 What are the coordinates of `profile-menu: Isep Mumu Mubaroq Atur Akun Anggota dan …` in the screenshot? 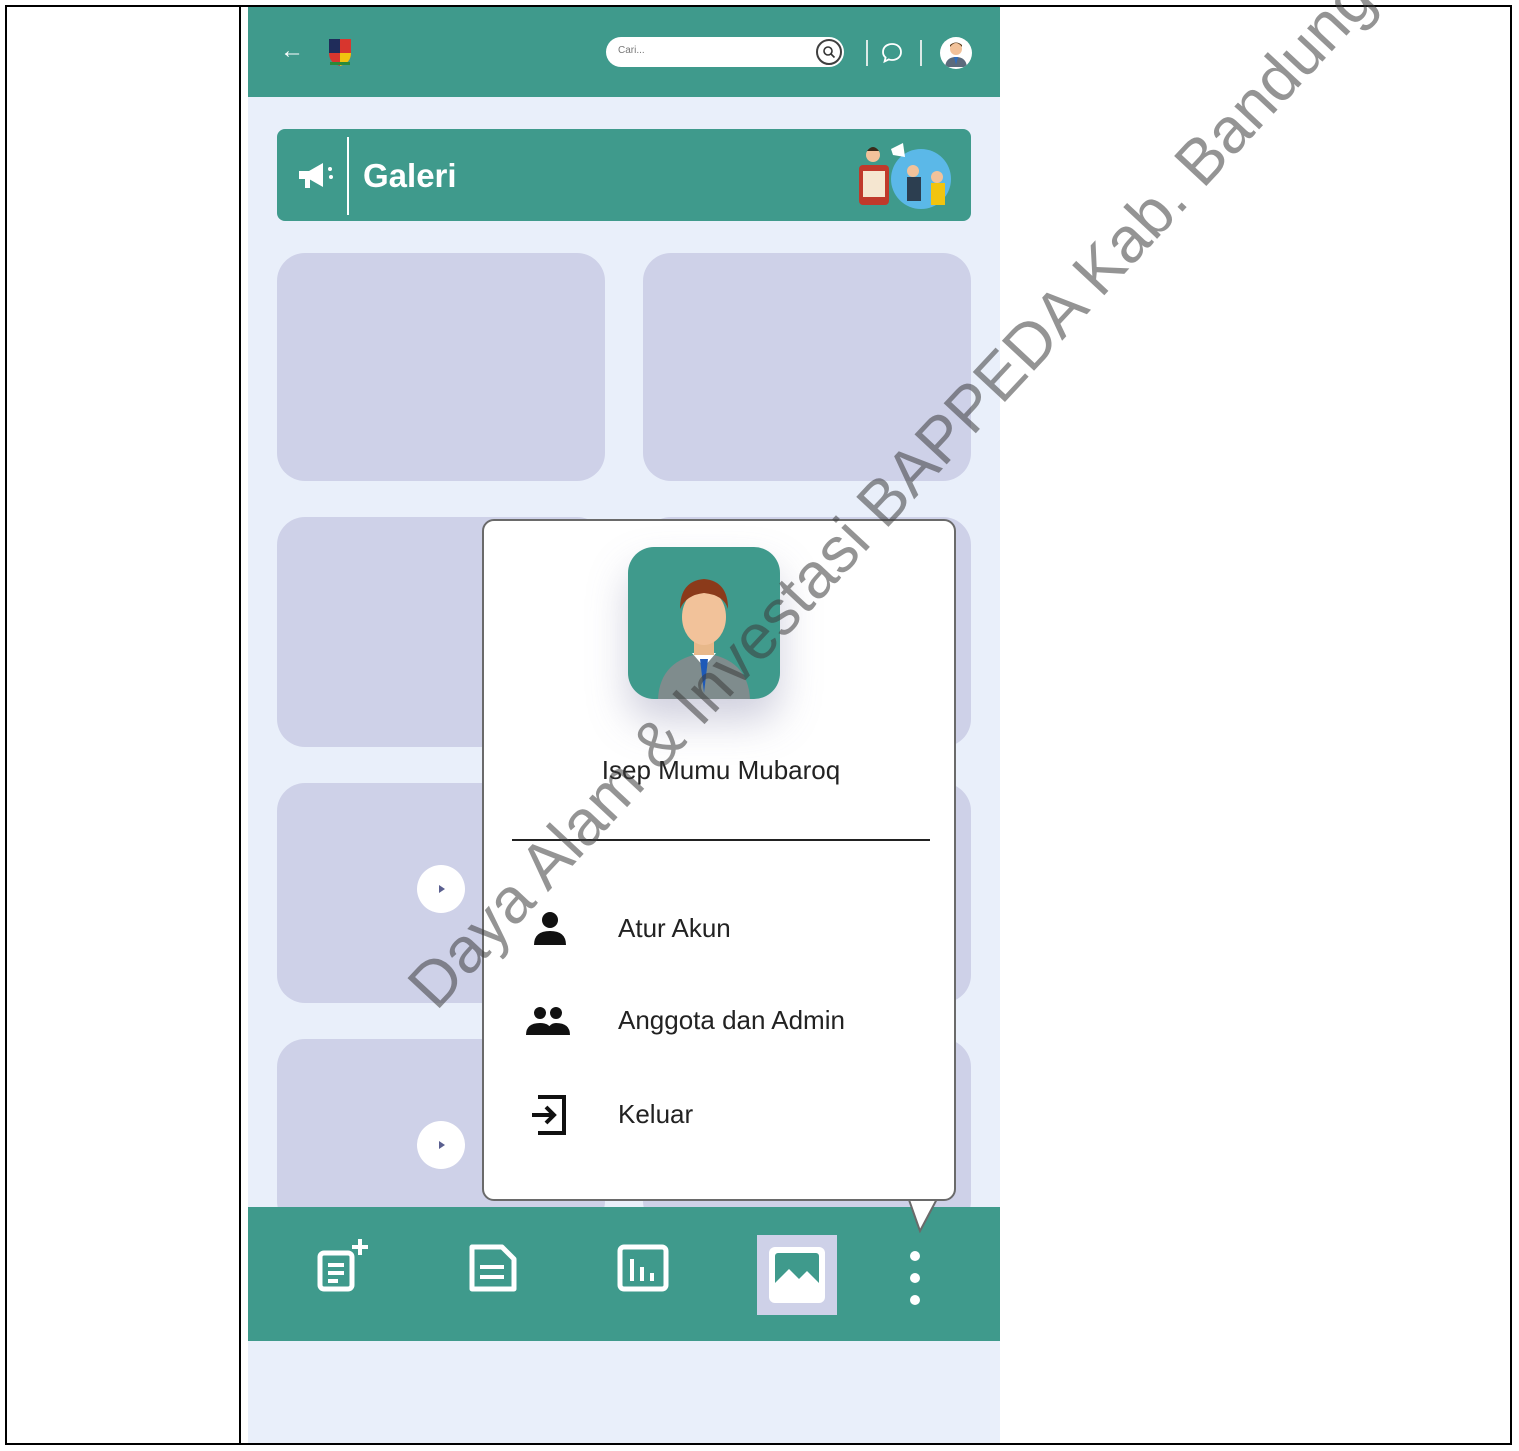 It's located at (719, 860).